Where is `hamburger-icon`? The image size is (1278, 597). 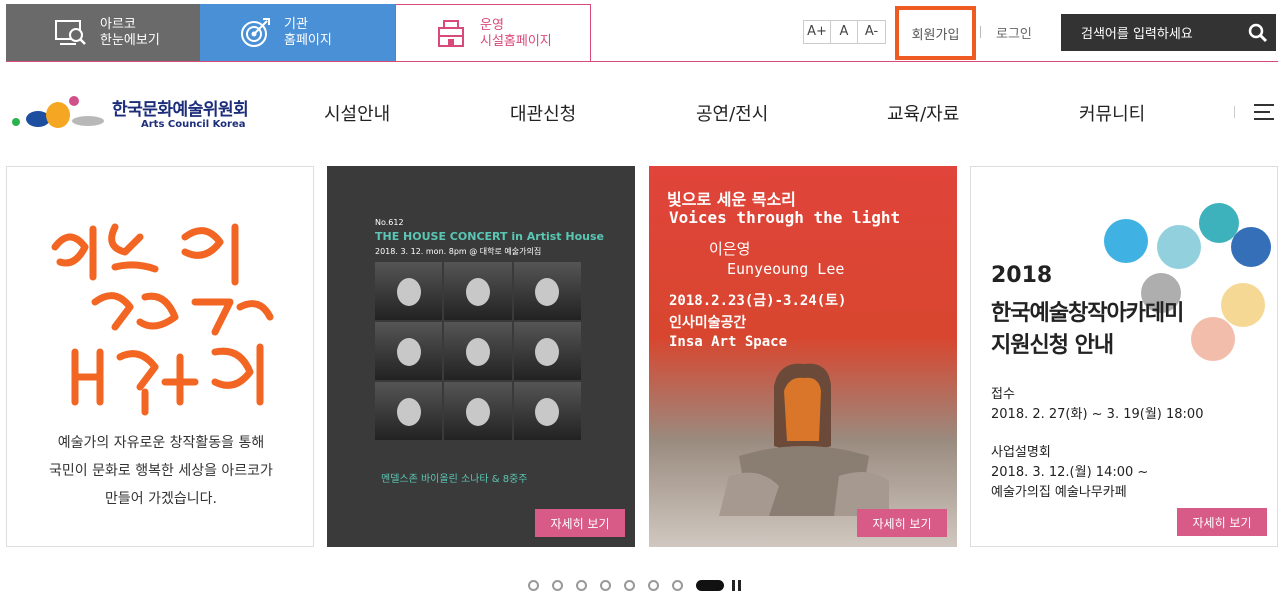 hamburger-icon is located at coordinates (1264, 112).